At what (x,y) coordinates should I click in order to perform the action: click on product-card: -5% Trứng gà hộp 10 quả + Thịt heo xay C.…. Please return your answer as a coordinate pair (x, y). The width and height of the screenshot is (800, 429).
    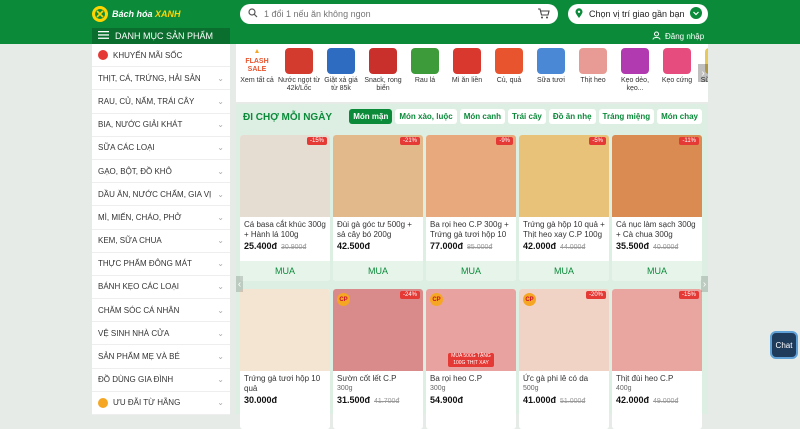
    Looking at the image, I should click on (564, 208).